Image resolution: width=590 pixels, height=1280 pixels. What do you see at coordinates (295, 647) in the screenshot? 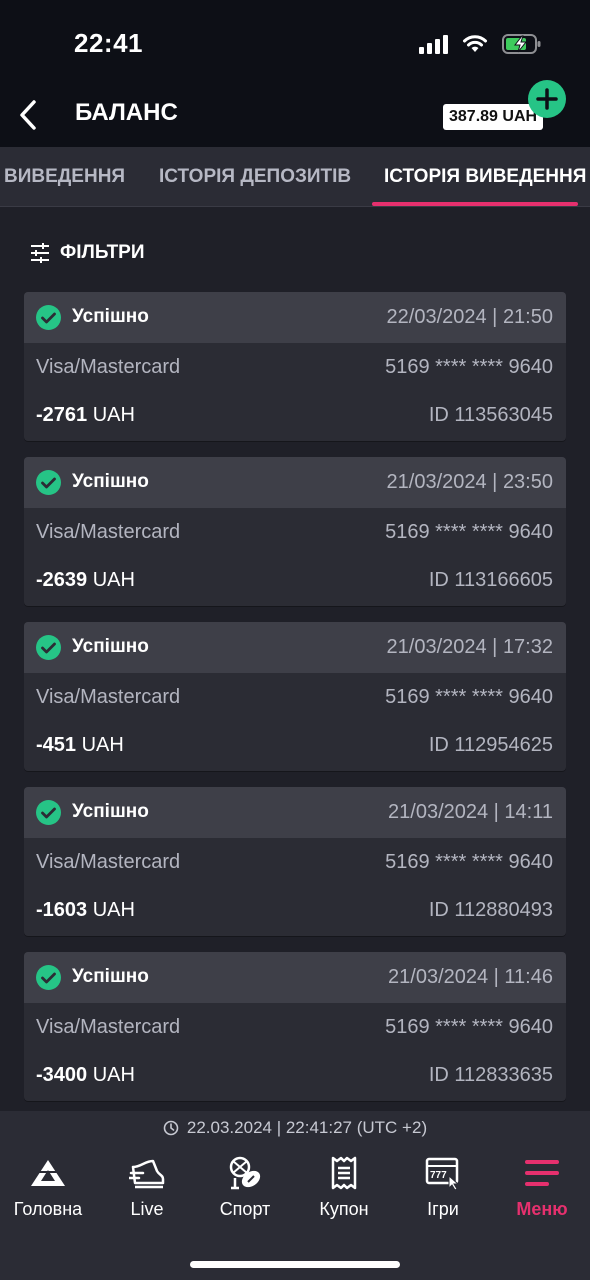
I see `transaction-card-header: Успішно 21/03/2024 | 17:32` at bounding box center [295, 647].